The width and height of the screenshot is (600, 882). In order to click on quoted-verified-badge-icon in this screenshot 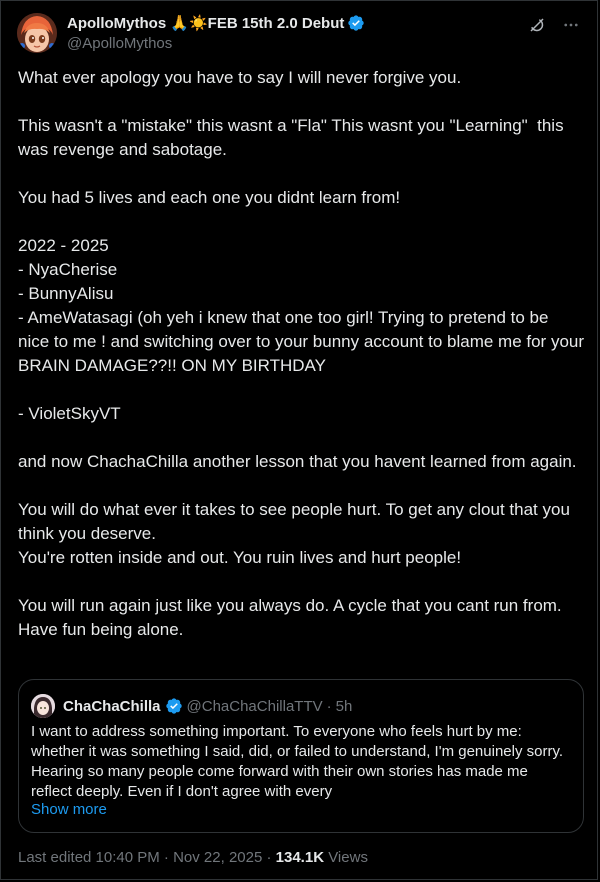, I will do `click(173, 706)`.